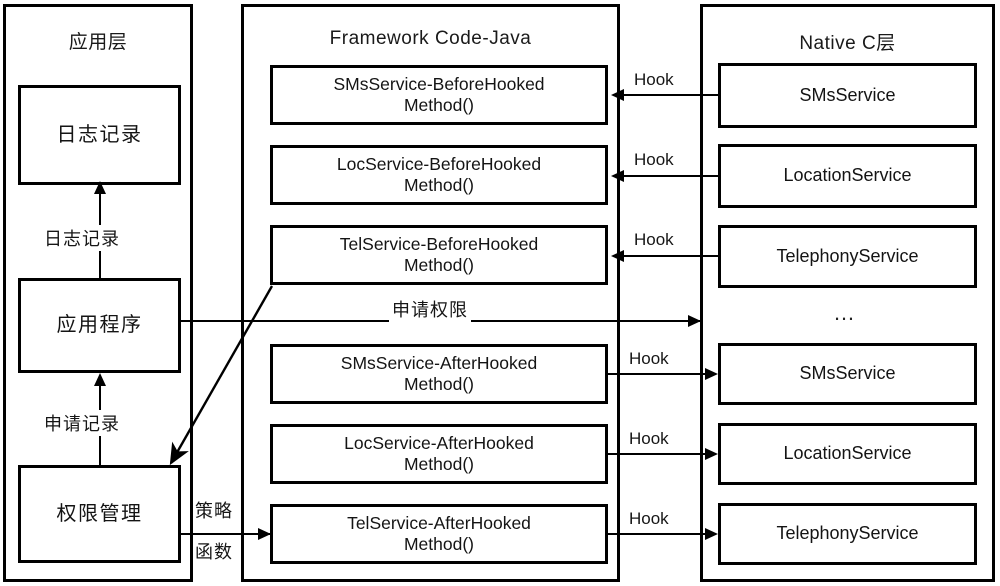 This screenshot has width=1000, height=586. Describe the element at coordinates (847, 374) in the screenshot. I see `node-sms-service-bottom: SMsService` at that location.